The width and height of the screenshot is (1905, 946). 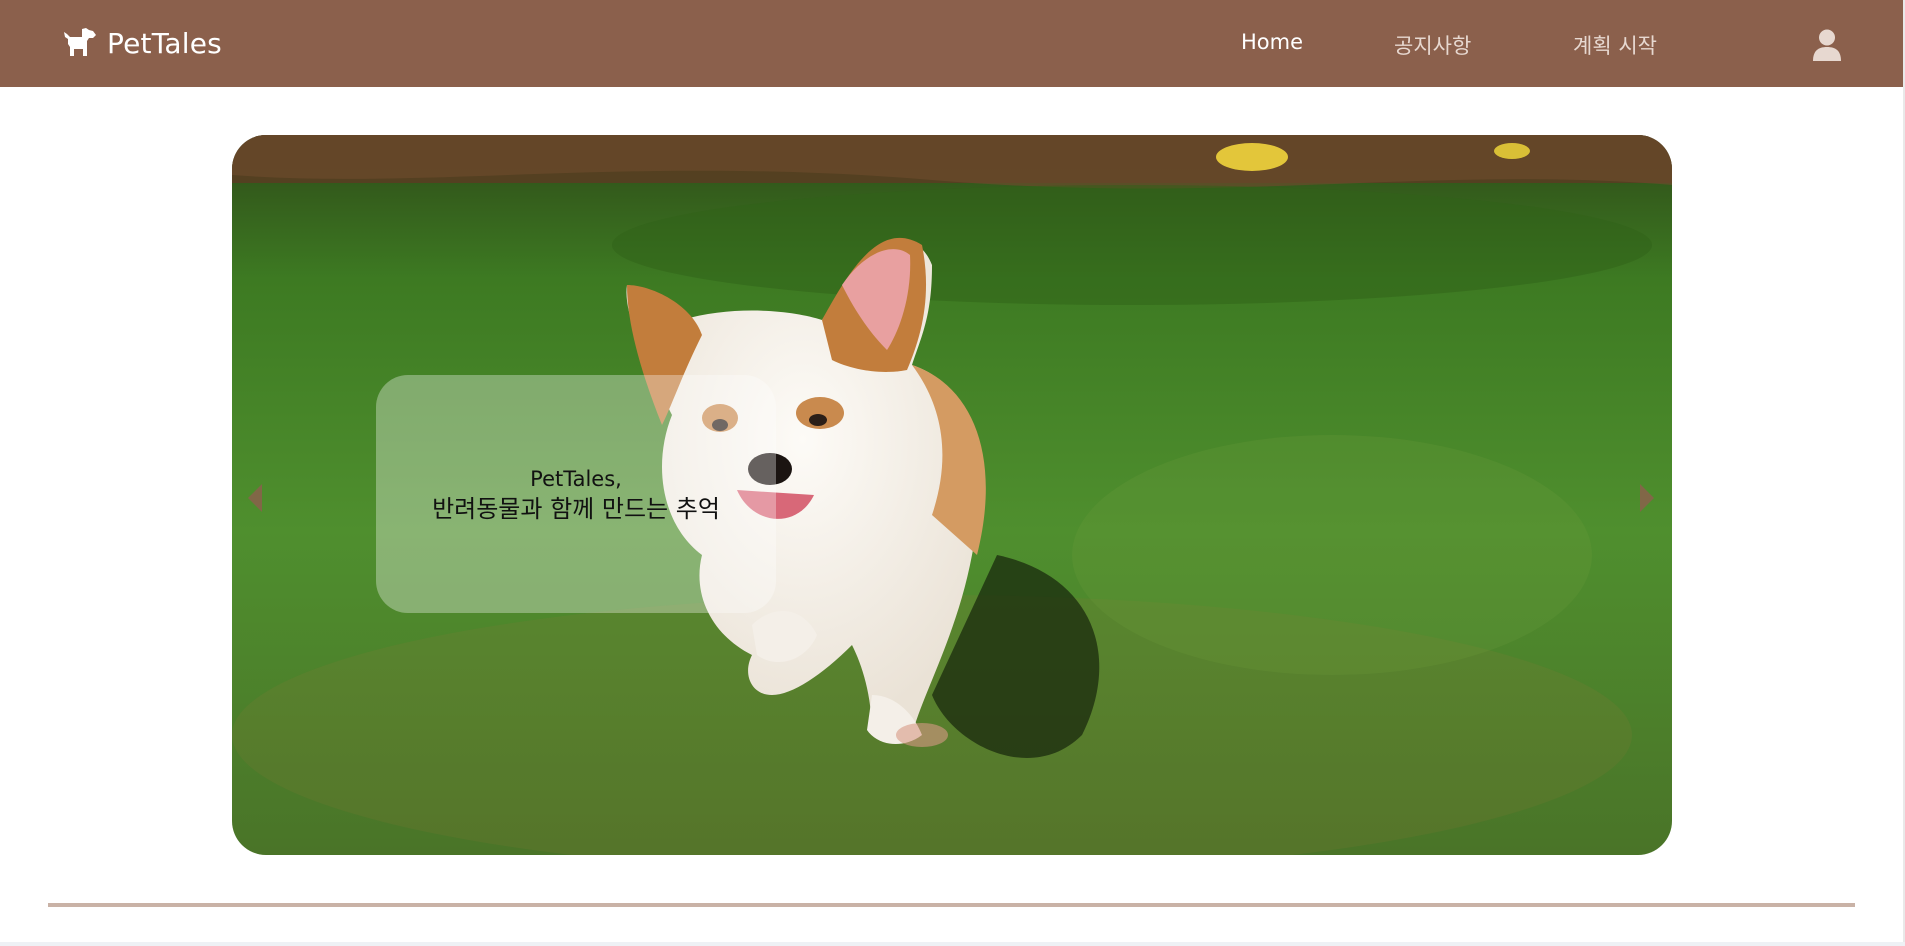 What do you see at coordinates (164, 43) in the screenshot?
I see `brand-name: PetTales` at bounding box center [164, 43].